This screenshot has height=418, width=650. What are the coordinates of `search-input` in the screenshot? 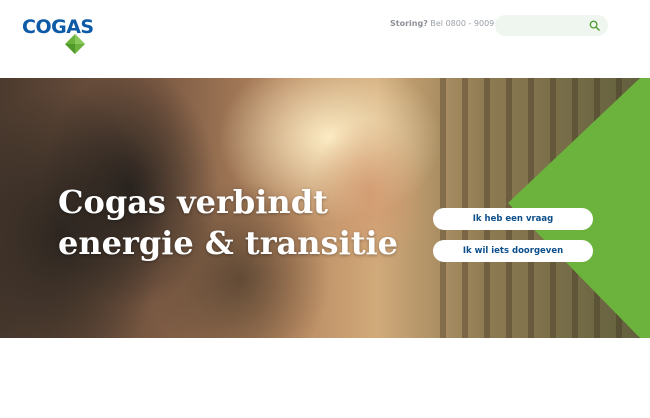 It's located at (547, 26).